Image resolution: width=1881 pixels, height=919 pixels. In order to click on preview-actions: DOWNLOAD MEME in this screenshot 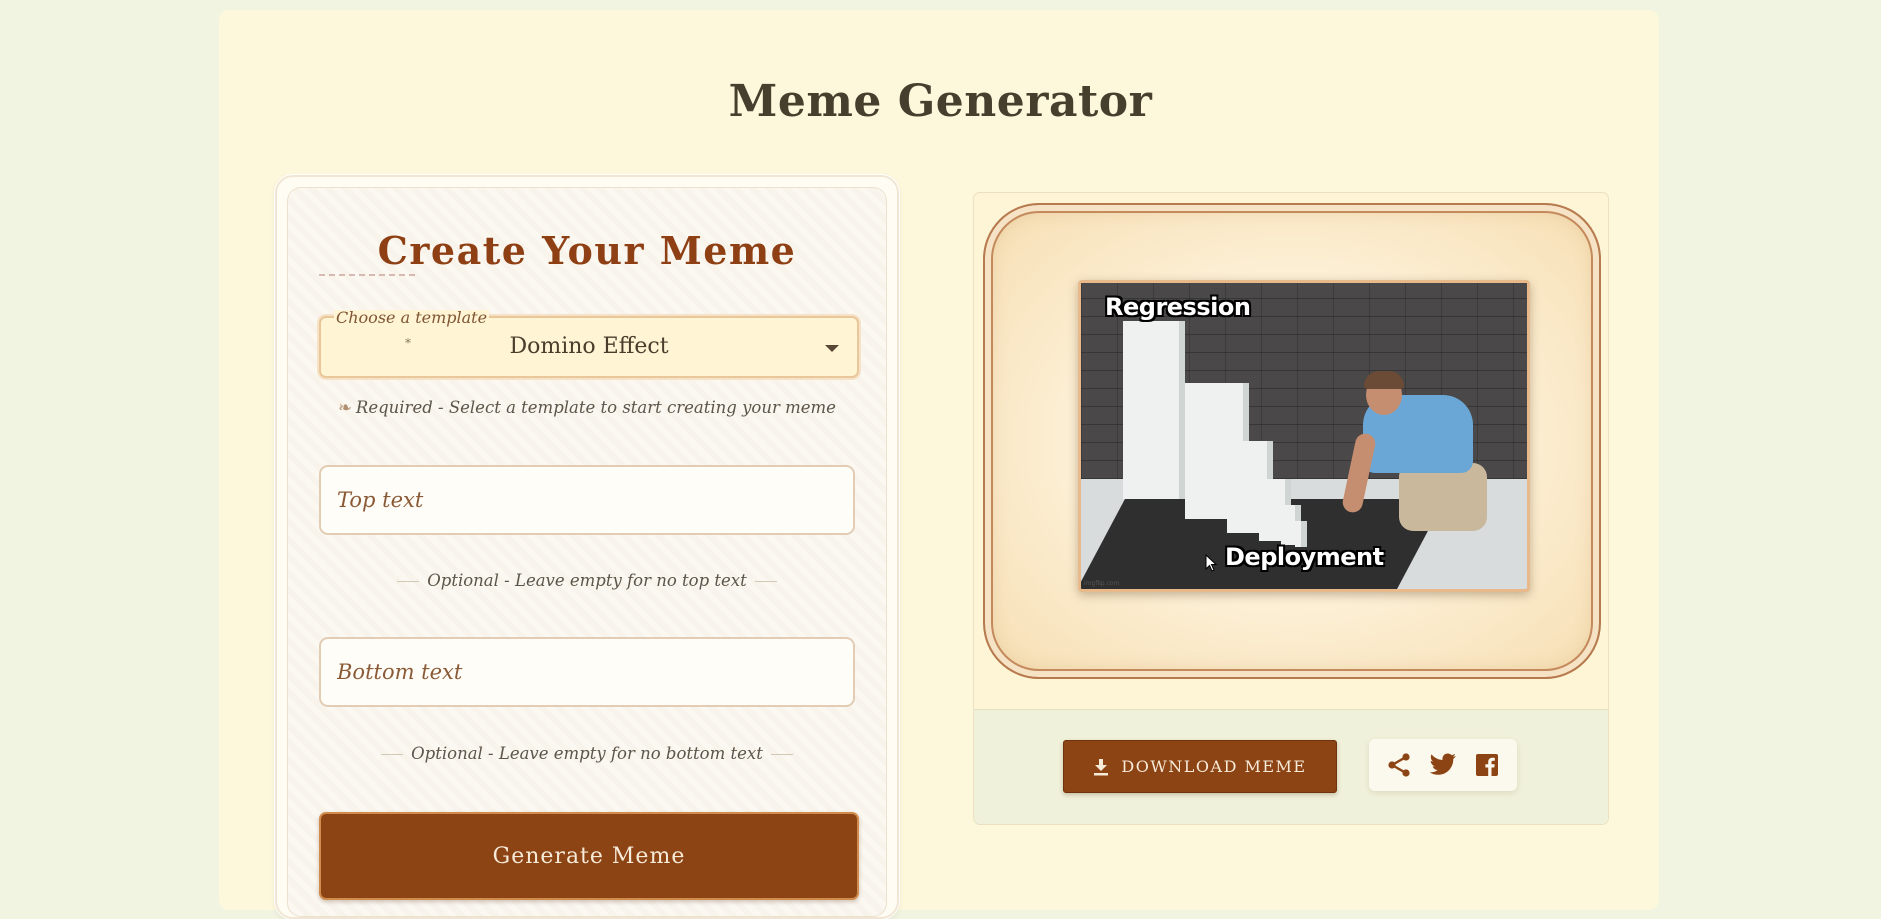, I will do `click(1291, 766)`.